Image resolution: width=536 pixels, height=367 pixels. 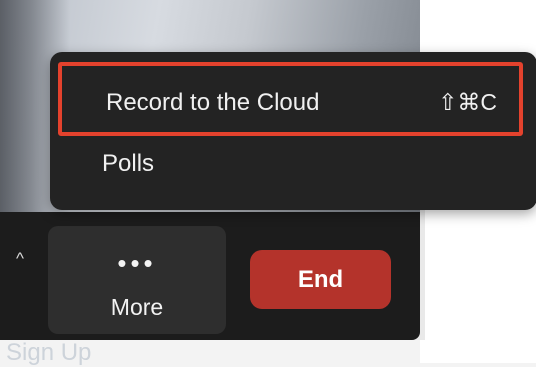 What do you see at coordinates (137, 263) in the screenshot?
I see `more-icon: •••` at bounding box center [137, 263].